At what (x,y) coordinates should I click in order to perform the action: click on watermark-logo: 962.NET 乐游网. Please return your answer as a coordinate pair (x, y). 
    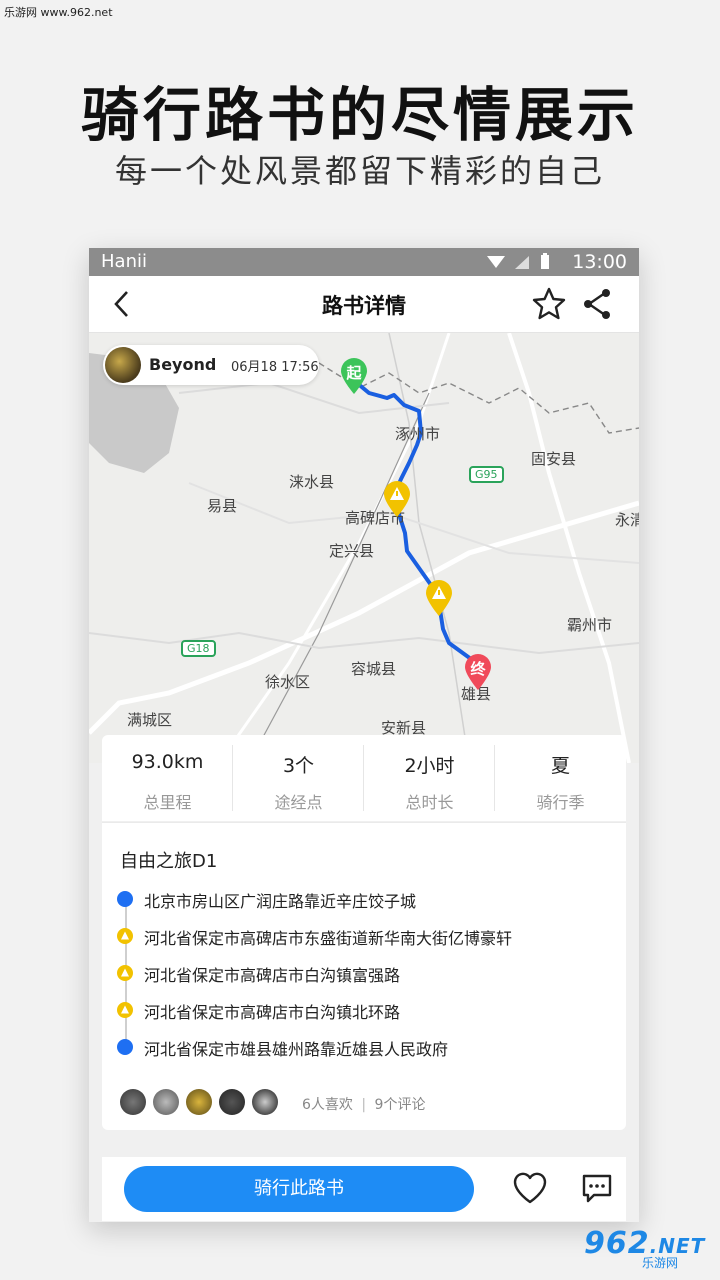
    Looking at the image, I should click on (646, 1248).